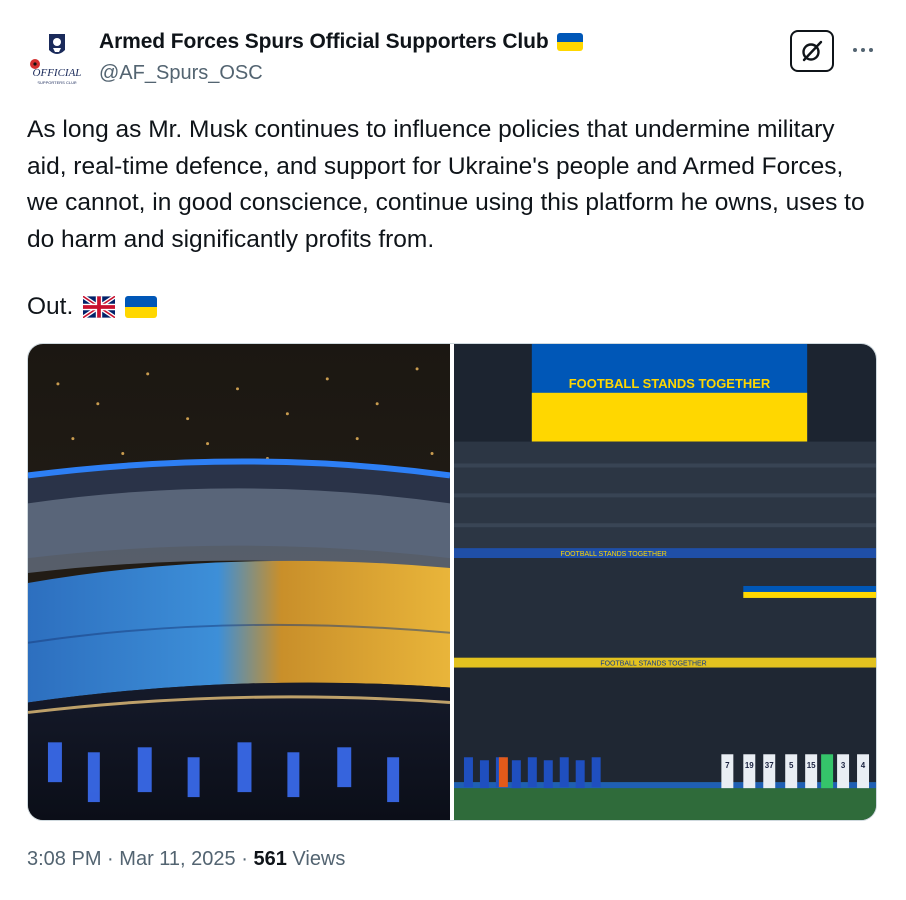 Image resolution: width=906 pixels, height=900 pixels. Describe the element at coordinates (270, 859) in the screenshot. I see `views-count: 561` at that location.